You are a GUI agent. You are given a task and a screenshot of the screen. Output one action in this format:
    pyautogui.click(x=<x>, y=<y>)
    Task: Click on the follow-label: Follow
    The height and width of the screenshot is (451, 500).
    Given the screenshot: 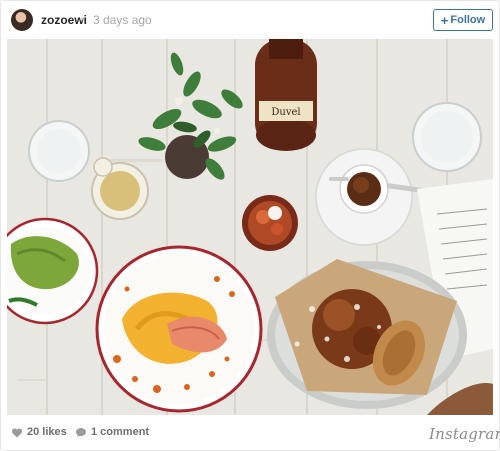 What is the action you would take?
    pyautogui.click(x=468, y=20)
    